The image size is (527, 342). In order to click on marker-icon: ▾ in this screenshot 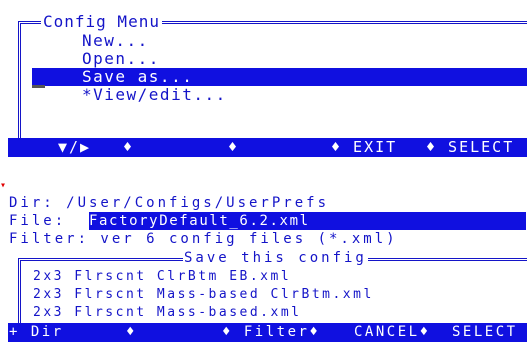, I will do `click(3, 185)`.